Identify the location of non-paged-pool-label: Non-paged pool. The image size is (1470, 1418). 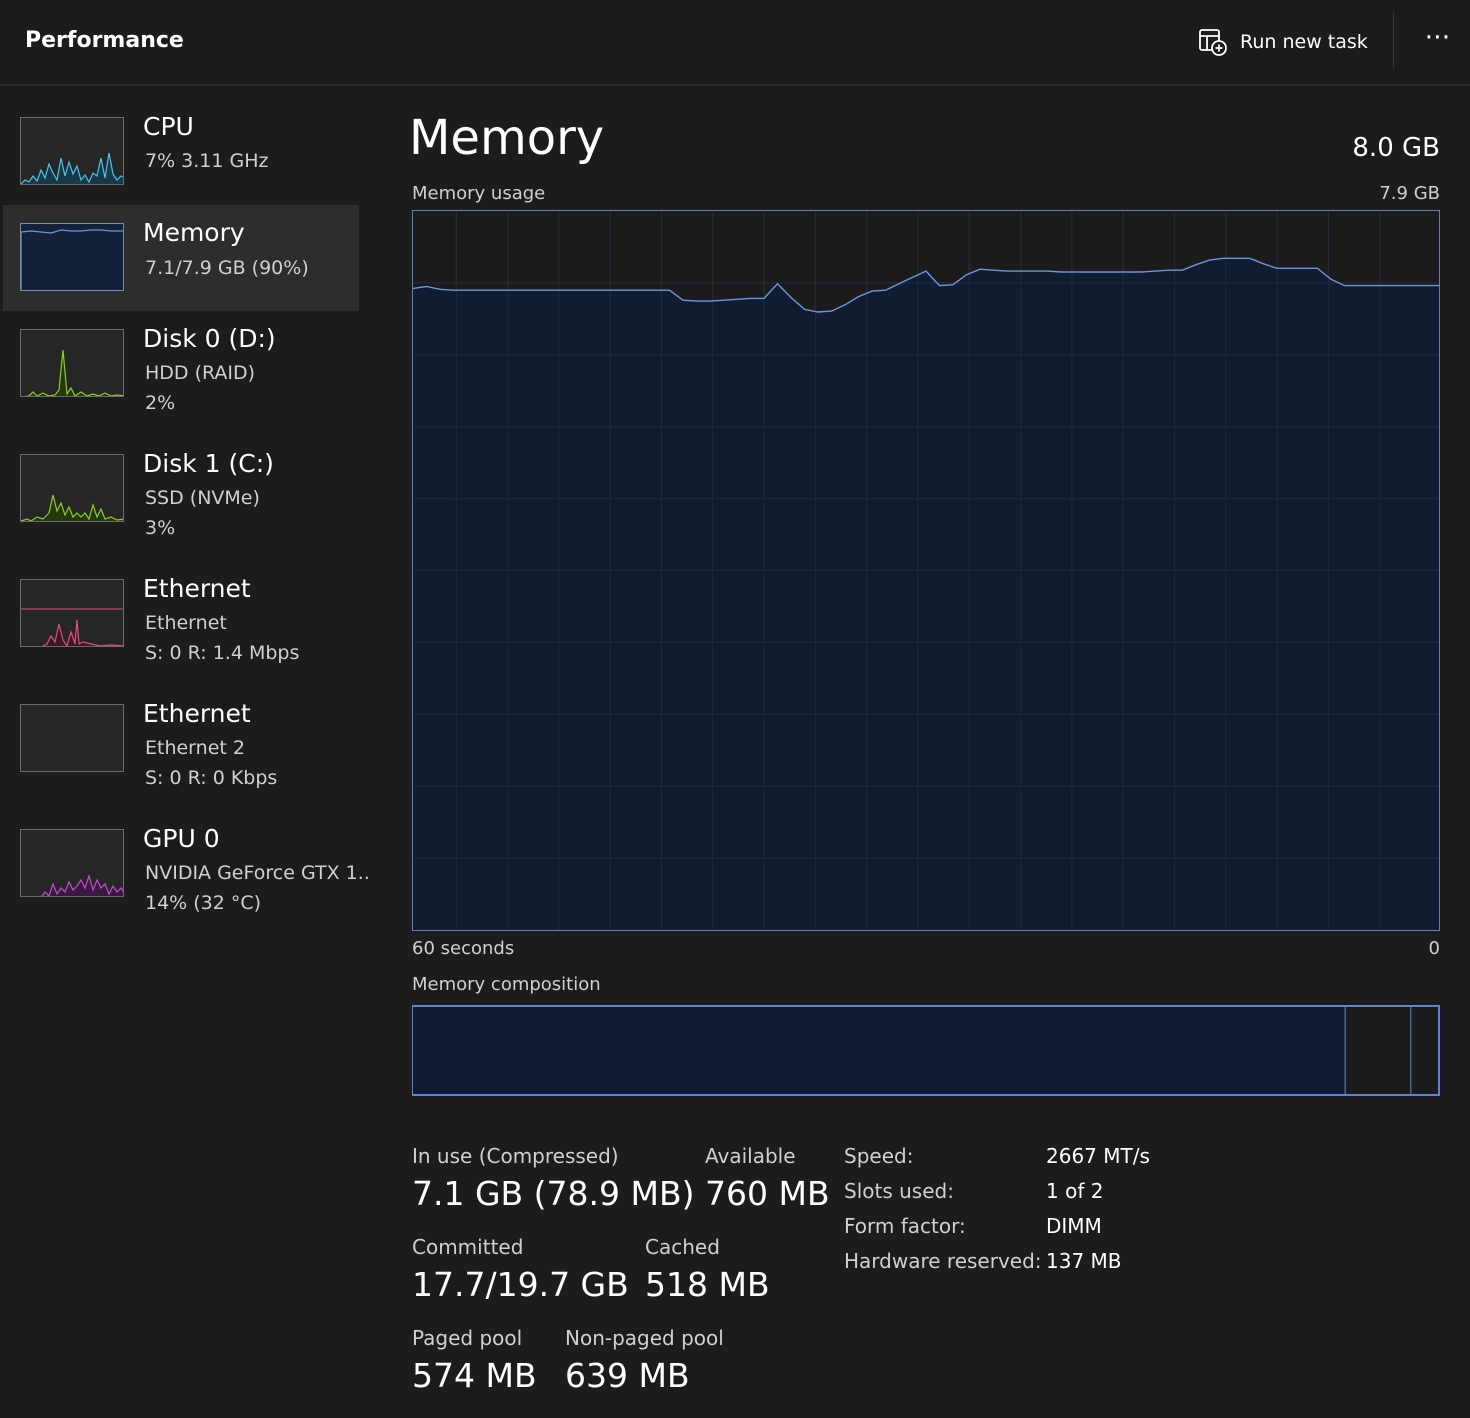
(644, 1338).